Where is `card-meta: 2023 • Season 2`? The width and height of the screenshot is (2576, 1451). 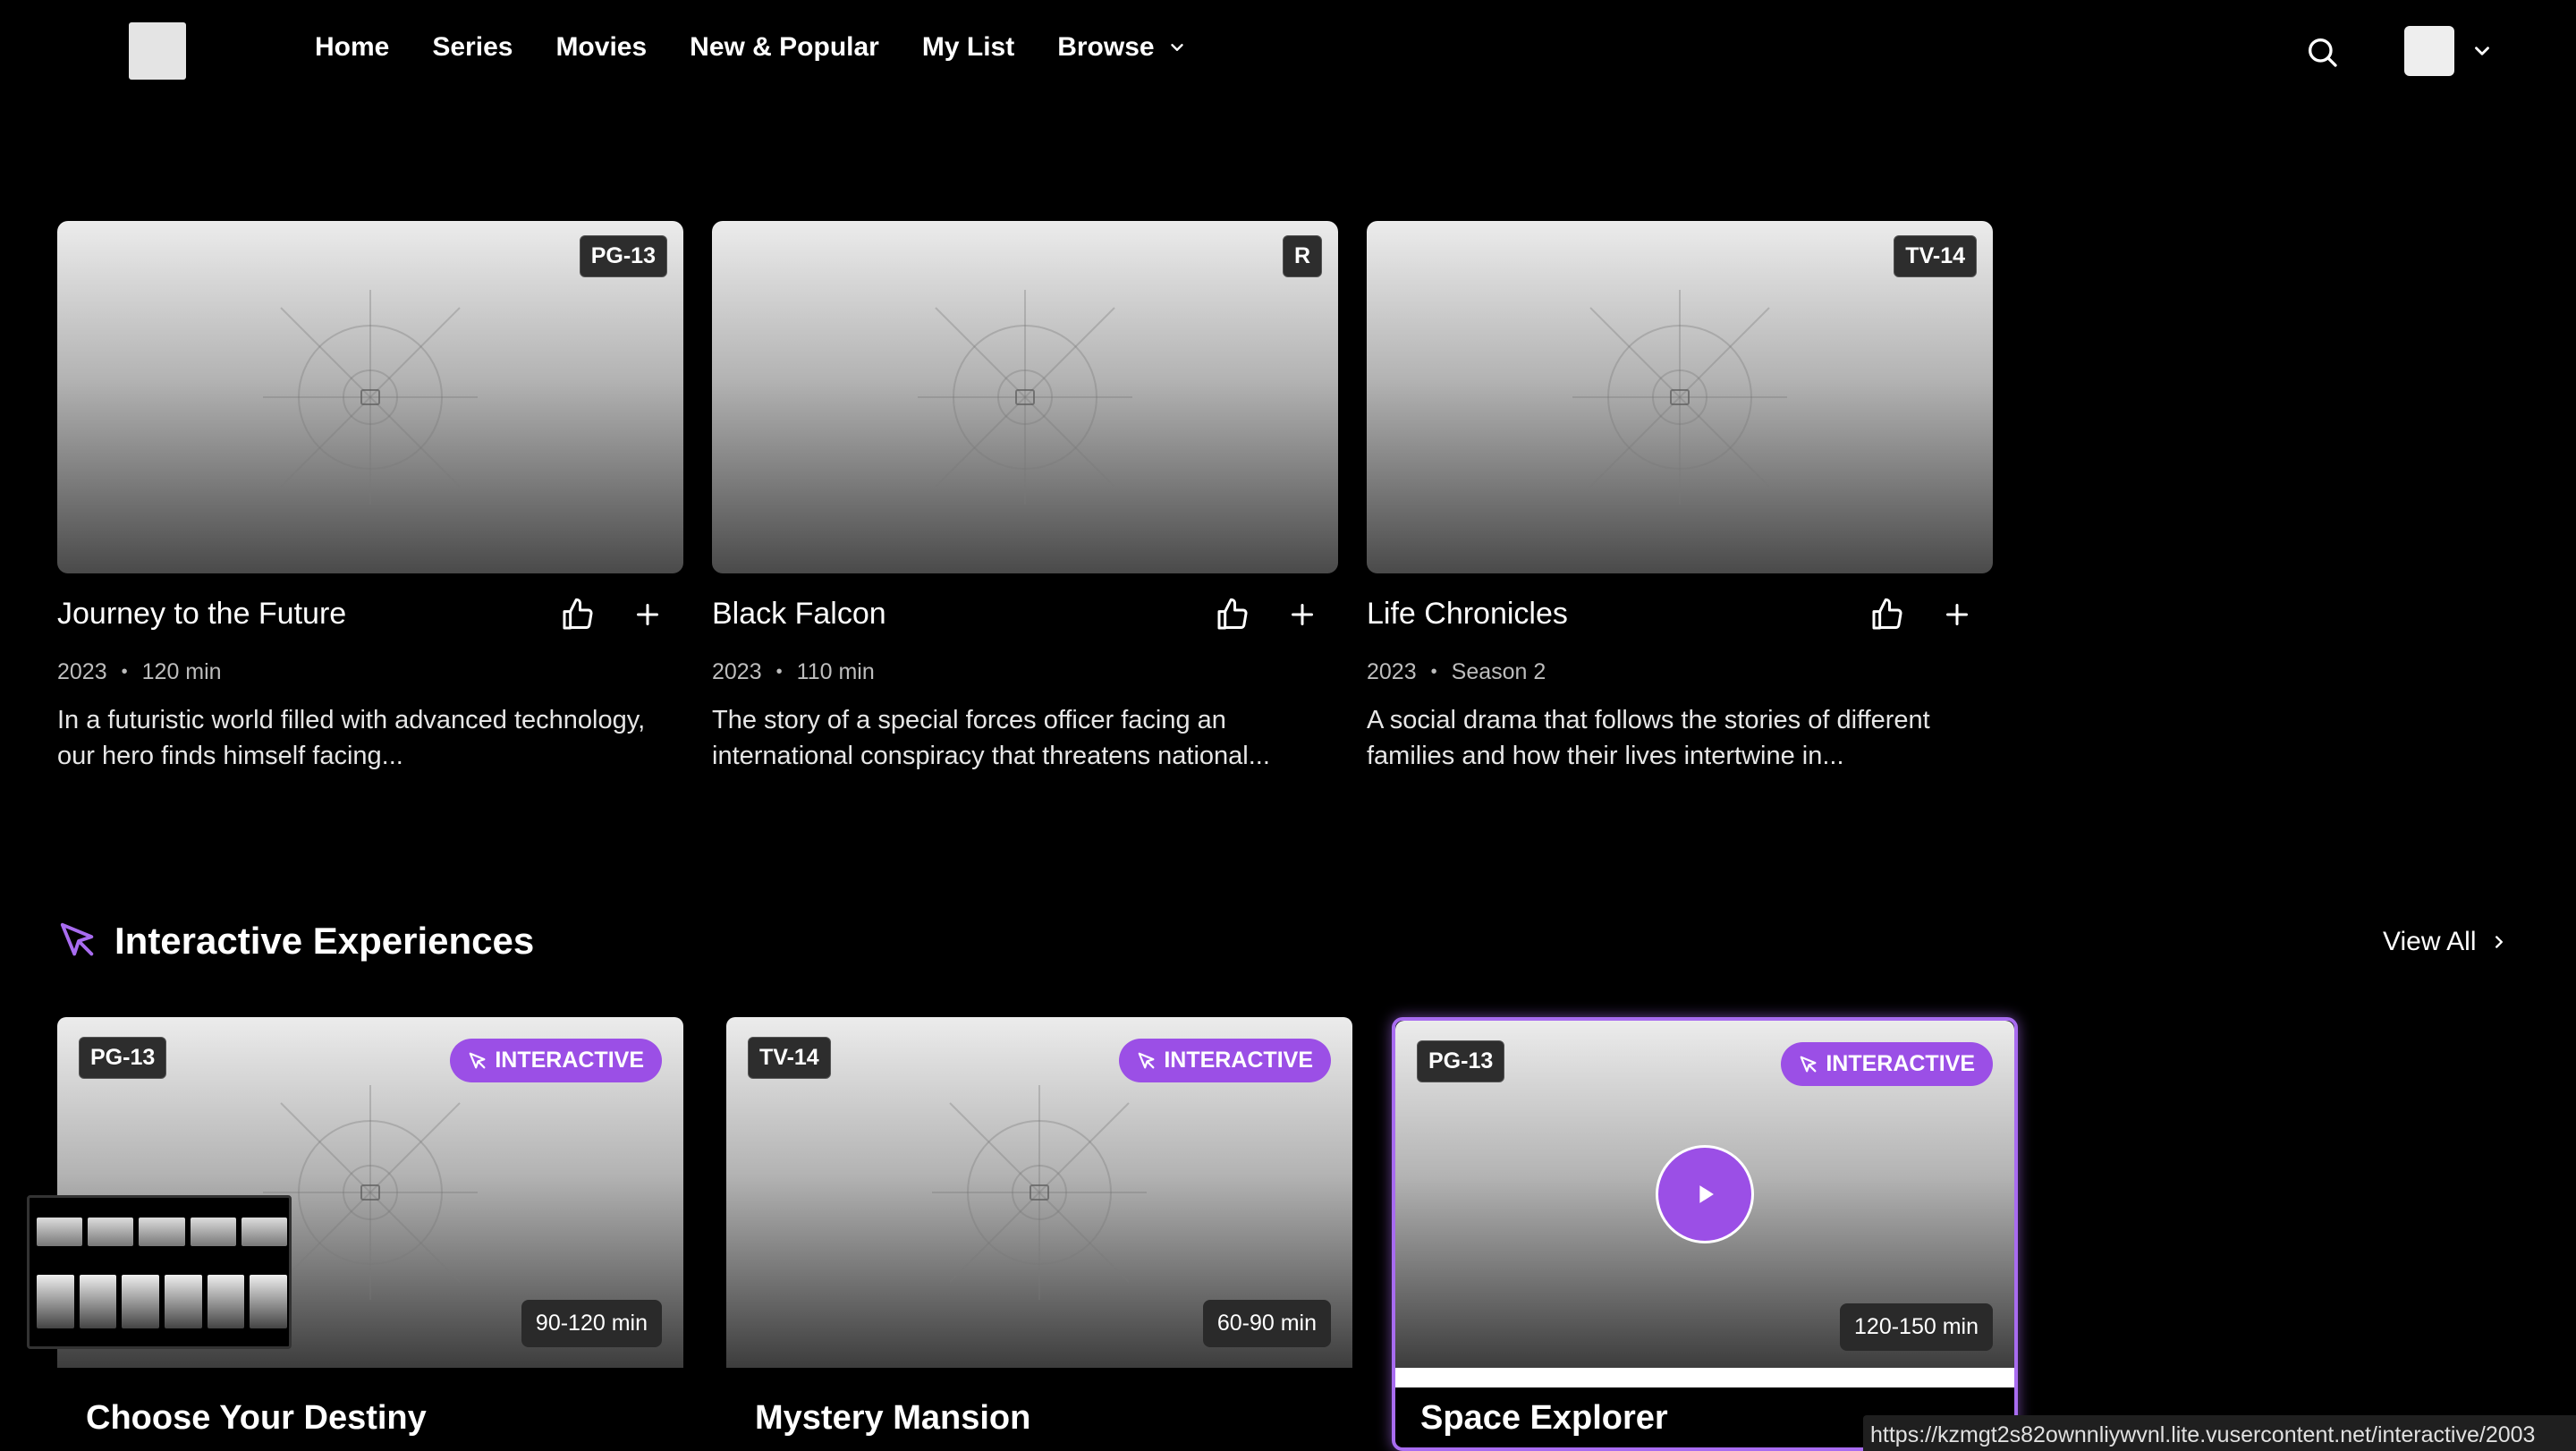
card-meta: 2023 • Season 2 is located at coordinates (1456, 672).